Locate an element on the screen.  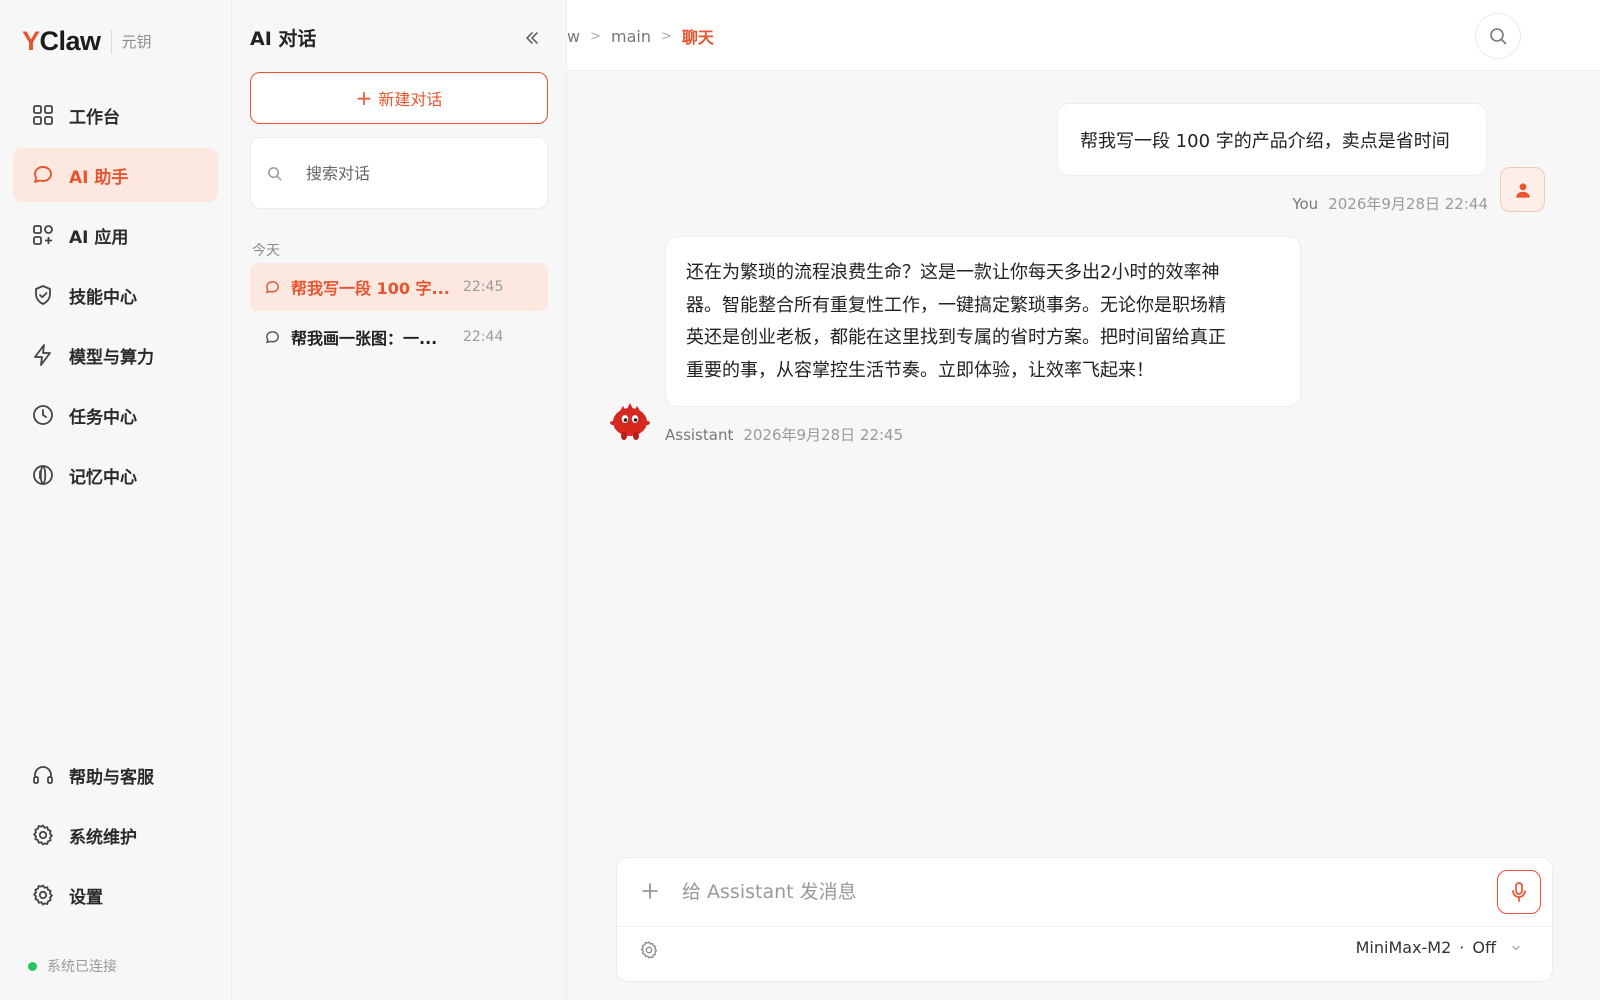
nav-label: 系统维护 is located at coordinates (103, 837).